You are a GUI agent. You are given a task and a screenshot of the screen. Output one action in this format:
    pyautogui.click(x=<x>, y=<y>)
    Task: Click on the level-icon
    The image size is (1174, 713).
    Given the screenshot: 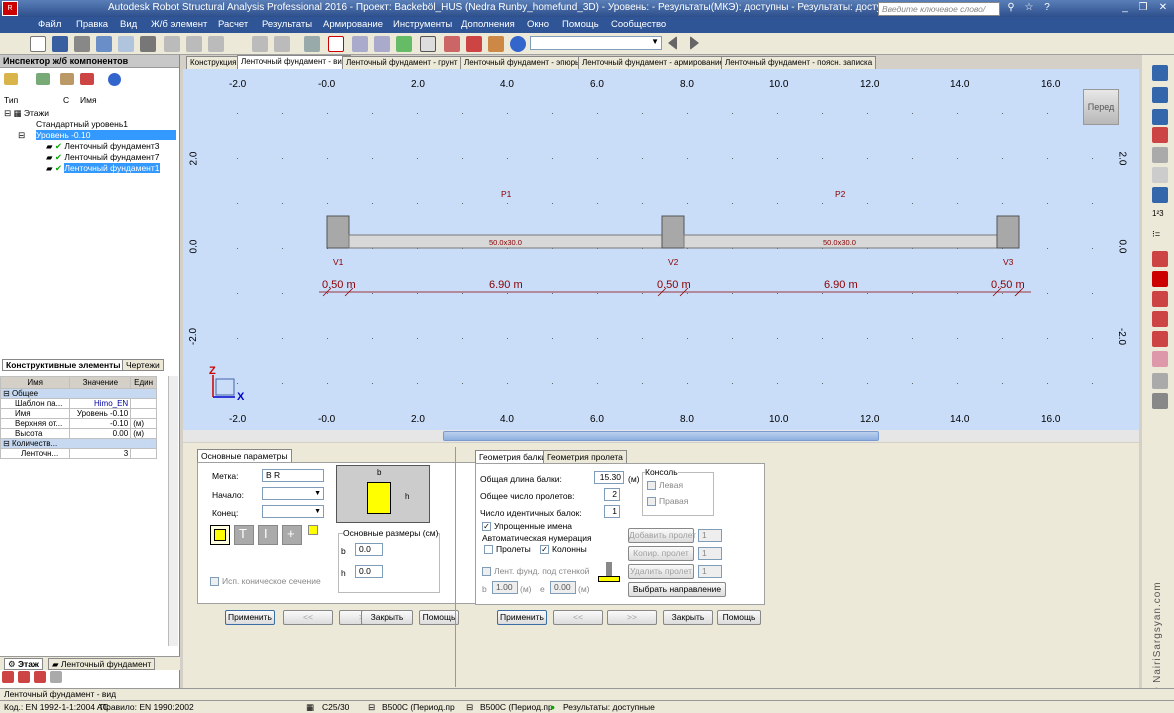 What is the action you would take?
    pyautogui.click(x=8, y=677)
    